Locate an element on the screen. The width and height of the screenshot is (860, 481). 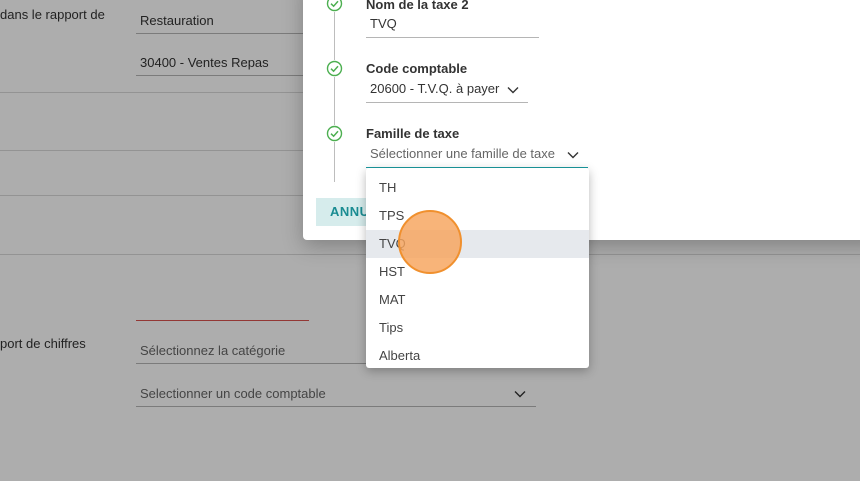
step-title-account-code: Code comptable is located at coordinates (417, 68).